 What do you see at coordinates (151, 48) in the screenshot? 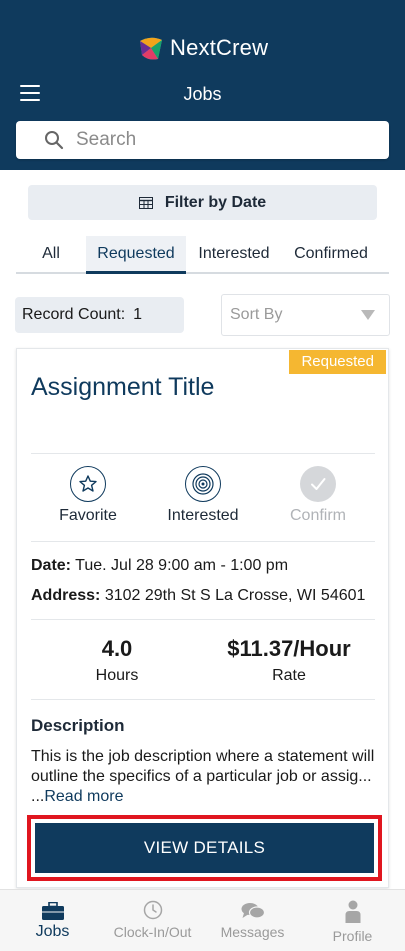
I see `nextcrew-logo-icon` at bounding box center [151, 48].